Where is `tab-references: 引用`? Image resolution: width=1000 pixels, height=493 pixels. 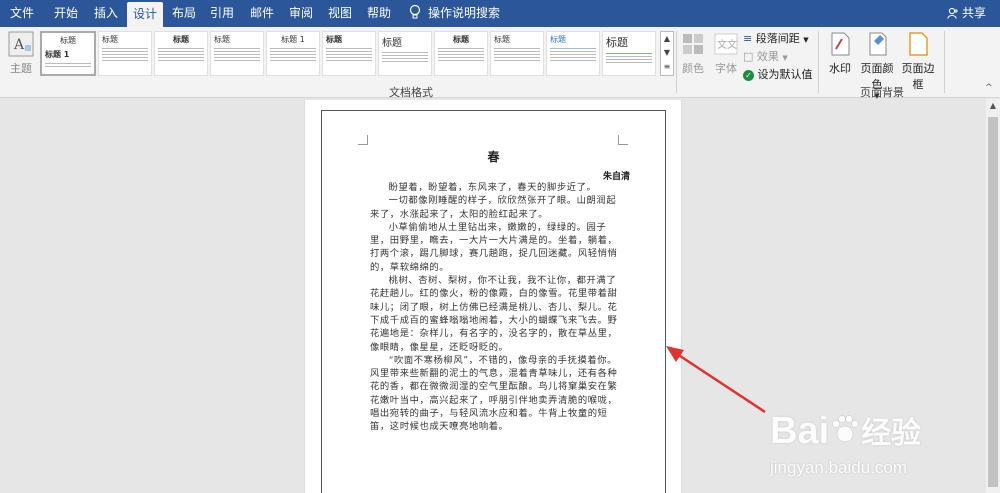
tab-references: 引用 is located at coordinates (222, 13).